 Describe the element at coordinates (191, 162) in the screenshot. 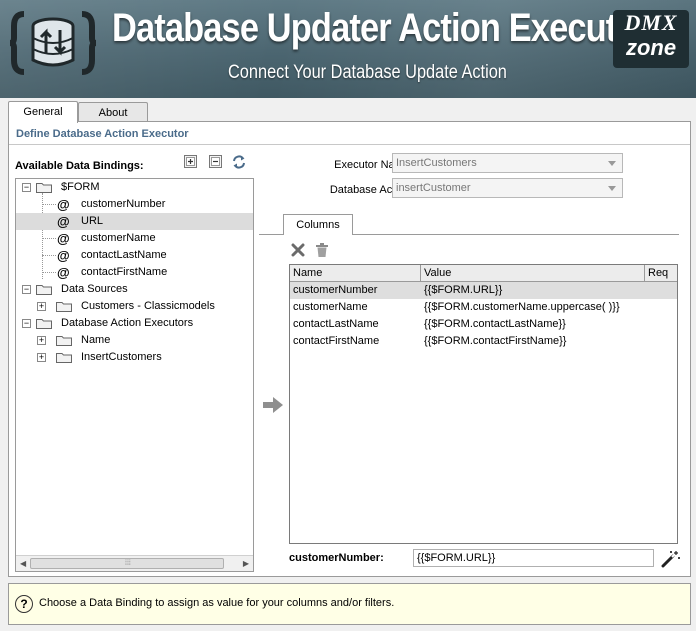

I see `expand-all-icon` at that location.